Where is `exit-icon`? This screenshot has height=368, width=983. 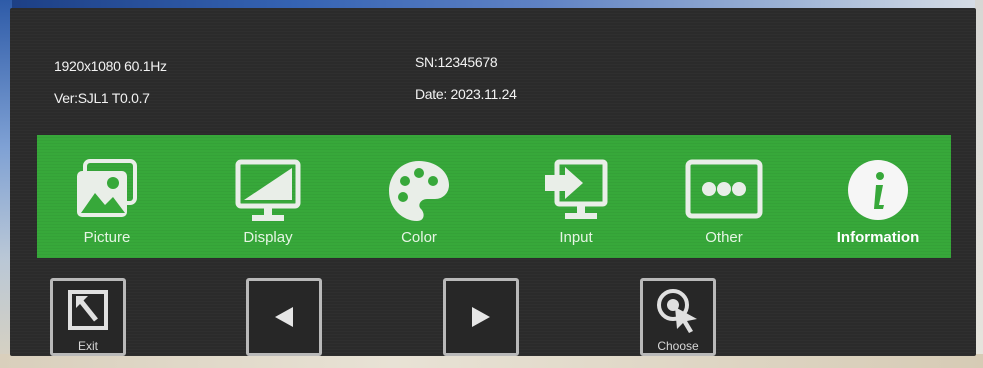
exit-icon is located at coordinates (88, 309).